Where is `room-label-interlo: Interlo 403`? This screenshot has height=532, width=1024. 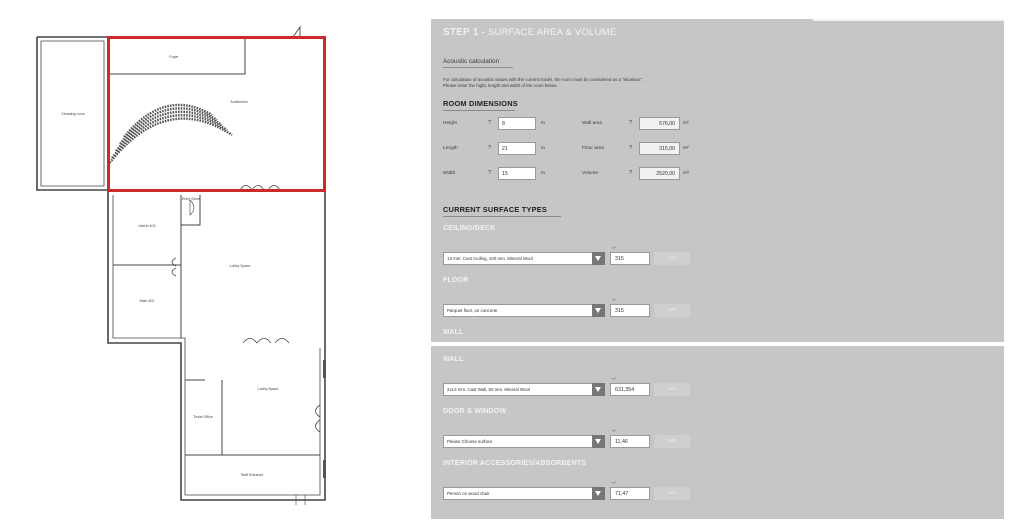
room-label-interlo: Interlo 403 is located at coordinates (147, 226).